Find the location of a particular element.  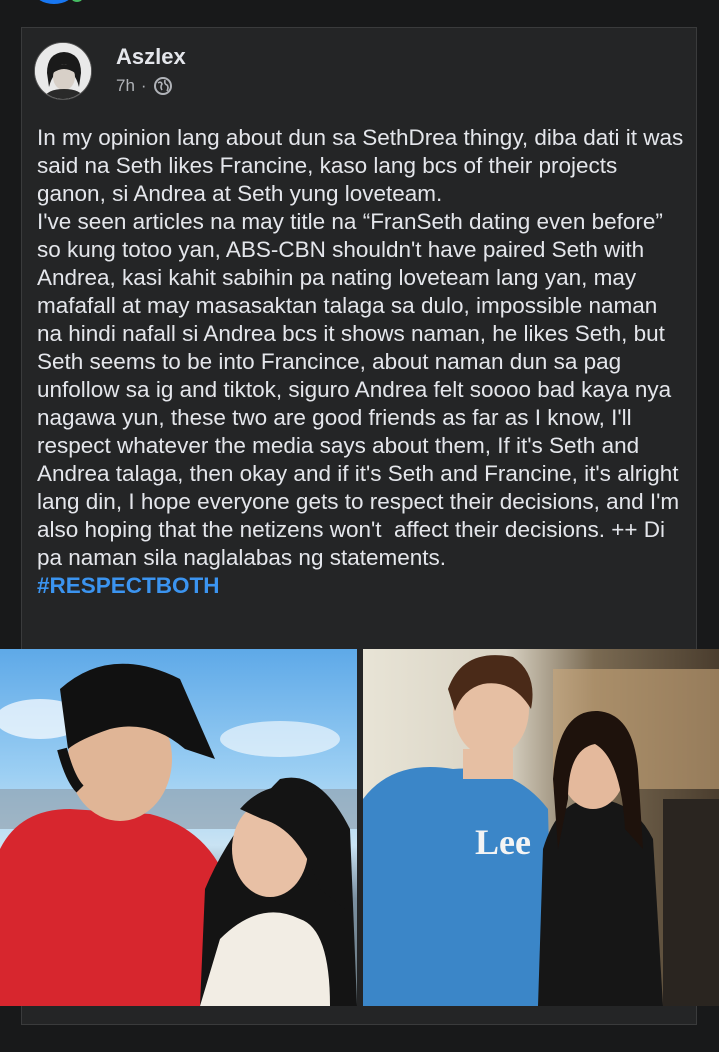

online-status-dot is located at coordinates (77, 1).